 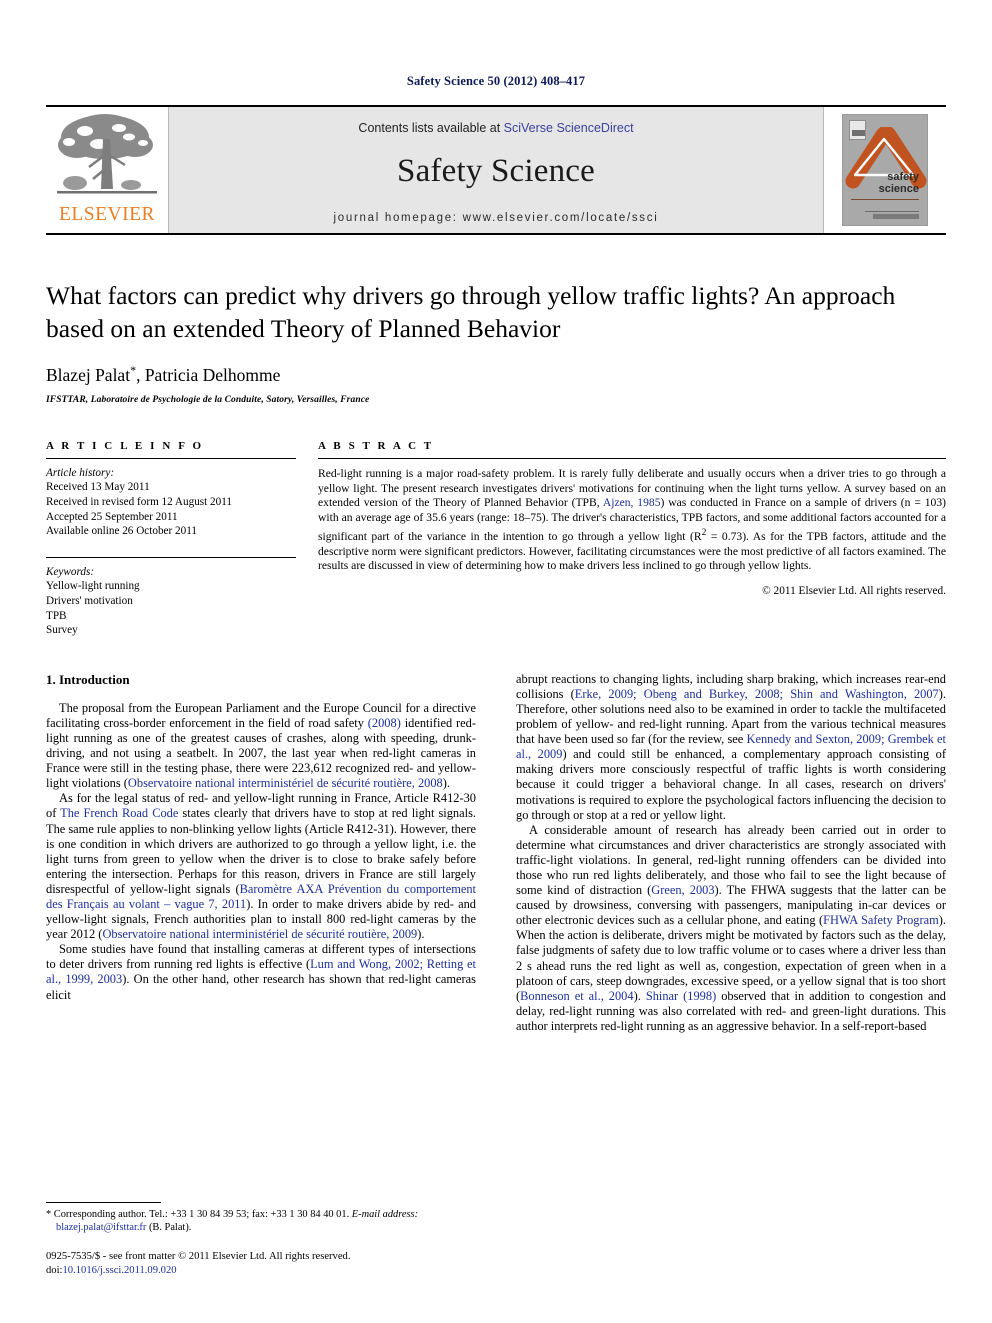 What do you see at coordinates (903, 177) in the screenshot?
I see `cover-line-1: safety` at bounding box center [903, 177].